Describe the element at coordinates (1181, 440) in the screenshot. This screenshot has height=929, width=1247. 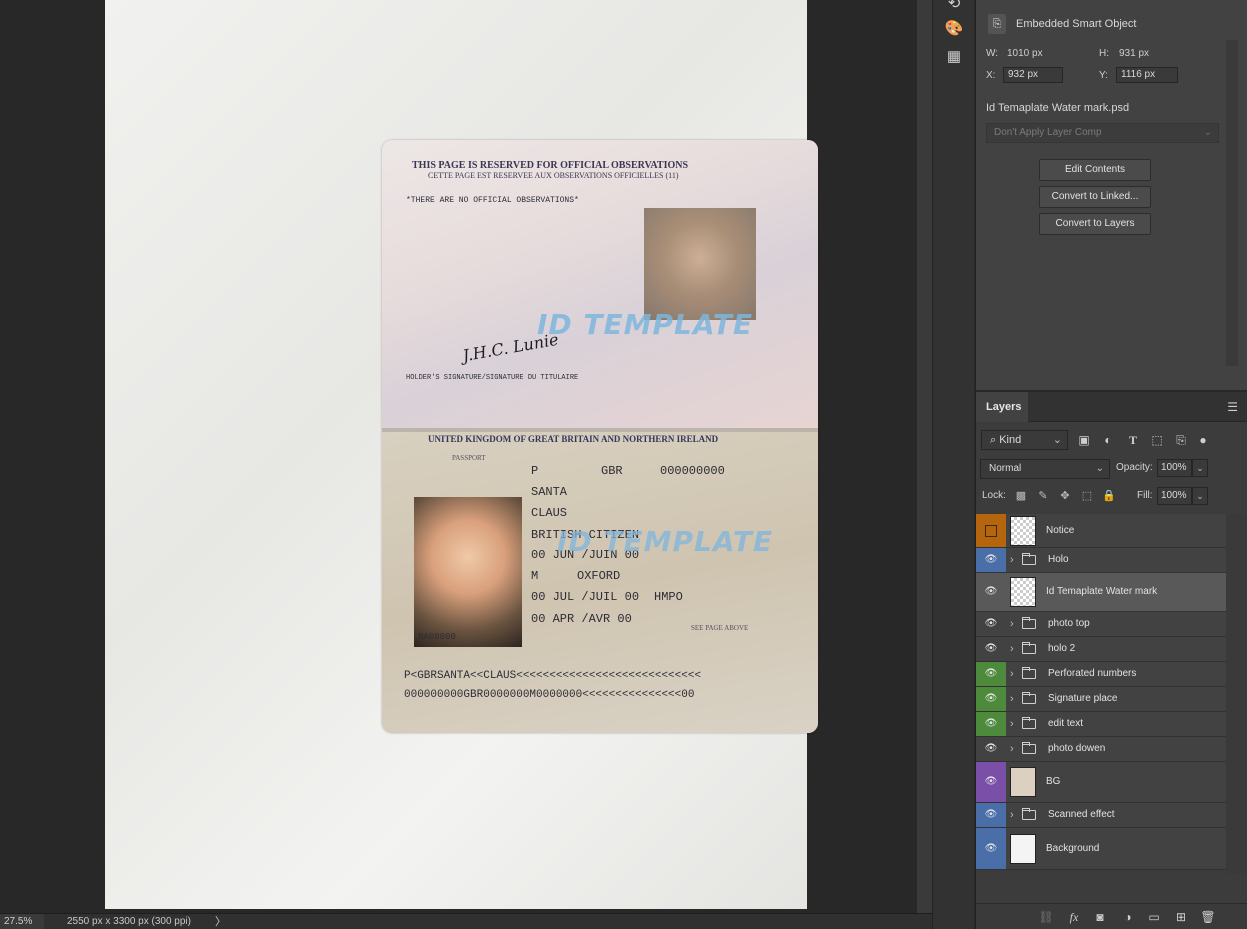
I see `smart-object-filter-icon: ⎘` at that location.